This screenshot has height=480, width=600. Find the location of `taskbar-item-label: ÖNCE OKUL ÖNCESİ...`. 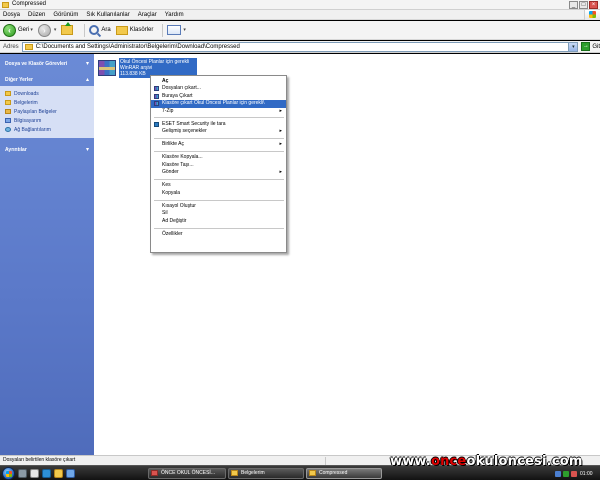

taskbar-item-label: ÖNCE OKUL ÖNCESİ... is located at coordinates (188, 473).